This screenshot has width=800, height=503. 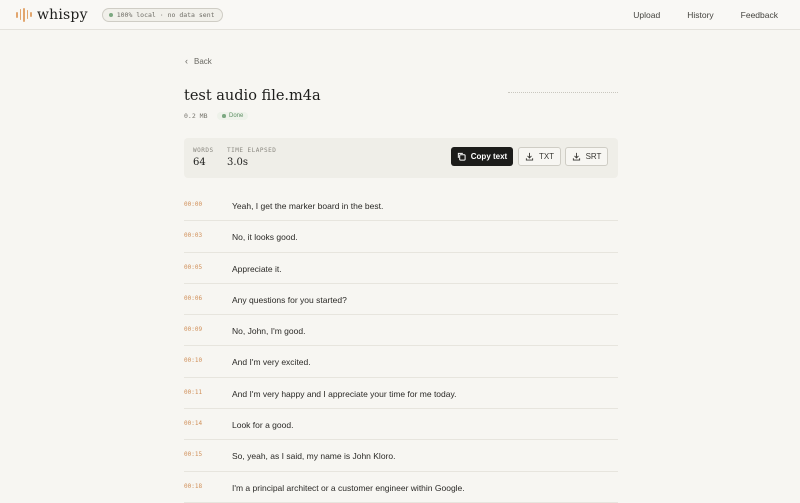 What do you see at coordinates (62, 14) in the screenshot?
I see `brand-name: whispy` at bounding box center [62, 14].